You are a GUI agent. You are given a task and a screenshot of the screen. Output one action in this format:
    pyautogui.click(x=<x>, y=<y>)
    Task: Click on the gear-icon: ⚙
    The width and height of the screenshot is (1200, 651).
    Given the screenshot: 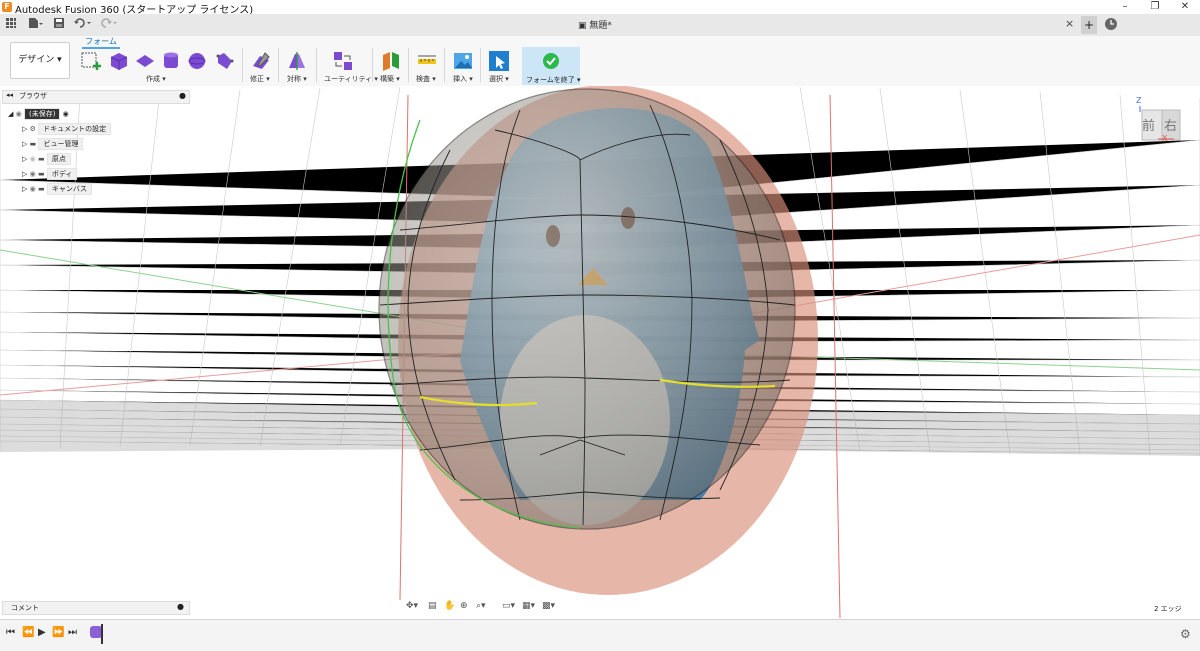 What is the action you would take?
    pyautogui.click(x=32, y=129)
    